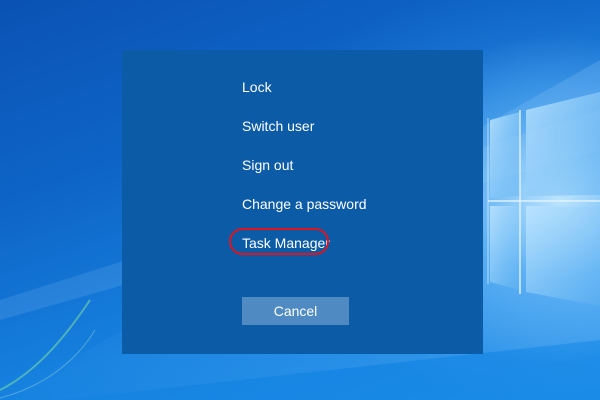 This screenshot has height=400, width=600. I want to click on sign-out-option: Sign out, so click(267, 165).